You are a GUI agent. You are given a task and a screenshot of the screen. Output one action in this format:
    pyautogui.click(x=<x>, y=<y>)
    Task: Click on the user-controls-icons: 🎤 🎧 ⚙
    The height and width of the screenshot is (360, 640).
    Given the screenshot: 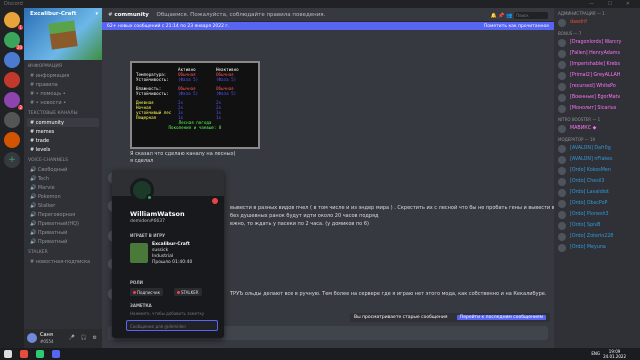 What is the action you would take?
    pyautogui.click(x=84, y=338)
    